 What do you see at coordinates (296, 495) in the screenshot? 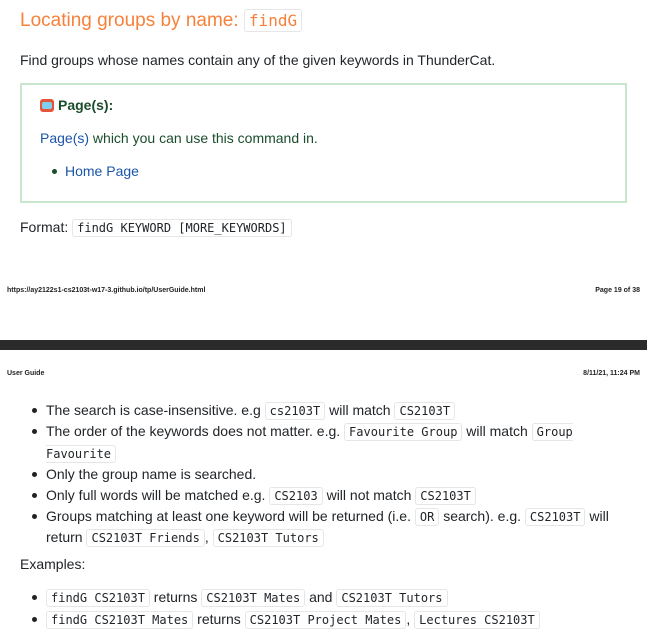
I see `inline-code: CS2103` at bounding box center [296, 495].